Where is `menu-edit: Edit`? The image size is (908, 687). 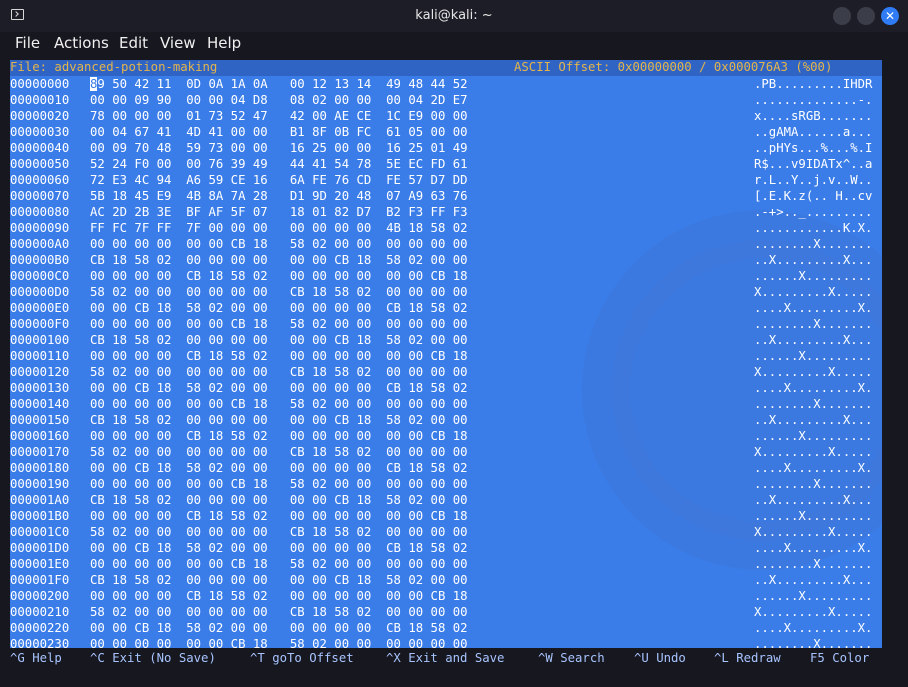
menu-edit: Edit is located at coordinates (133, 43).